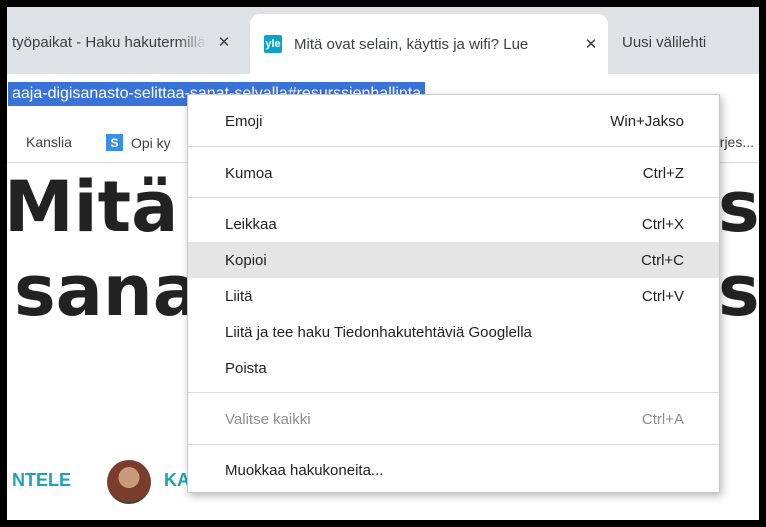 The width and height of the screenshot is (766, 527). What do you see at coordinates (662, 419) in the screenshot?
I see `menu-item-shortcut: Ctrl+A` at bounding box center [662, 419].